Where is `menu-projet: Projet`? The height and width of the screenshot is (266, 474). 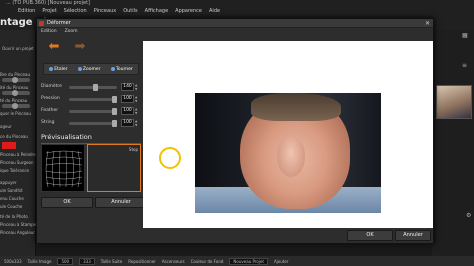 menu-projet: Projet is located at coordinates (49, 11).